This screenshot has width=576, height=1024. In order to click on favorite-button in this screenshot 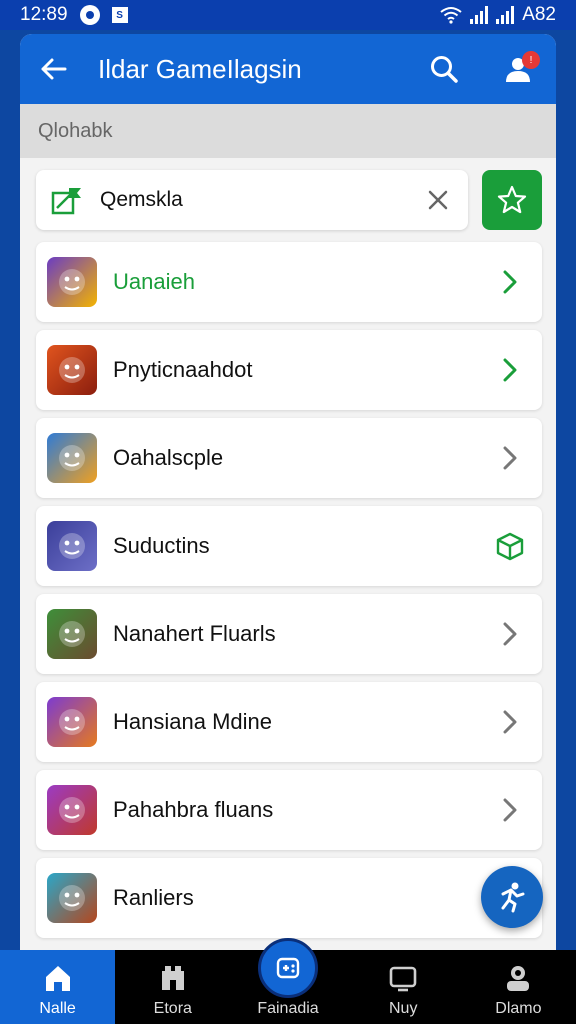, I will do `click(512, 200)`.